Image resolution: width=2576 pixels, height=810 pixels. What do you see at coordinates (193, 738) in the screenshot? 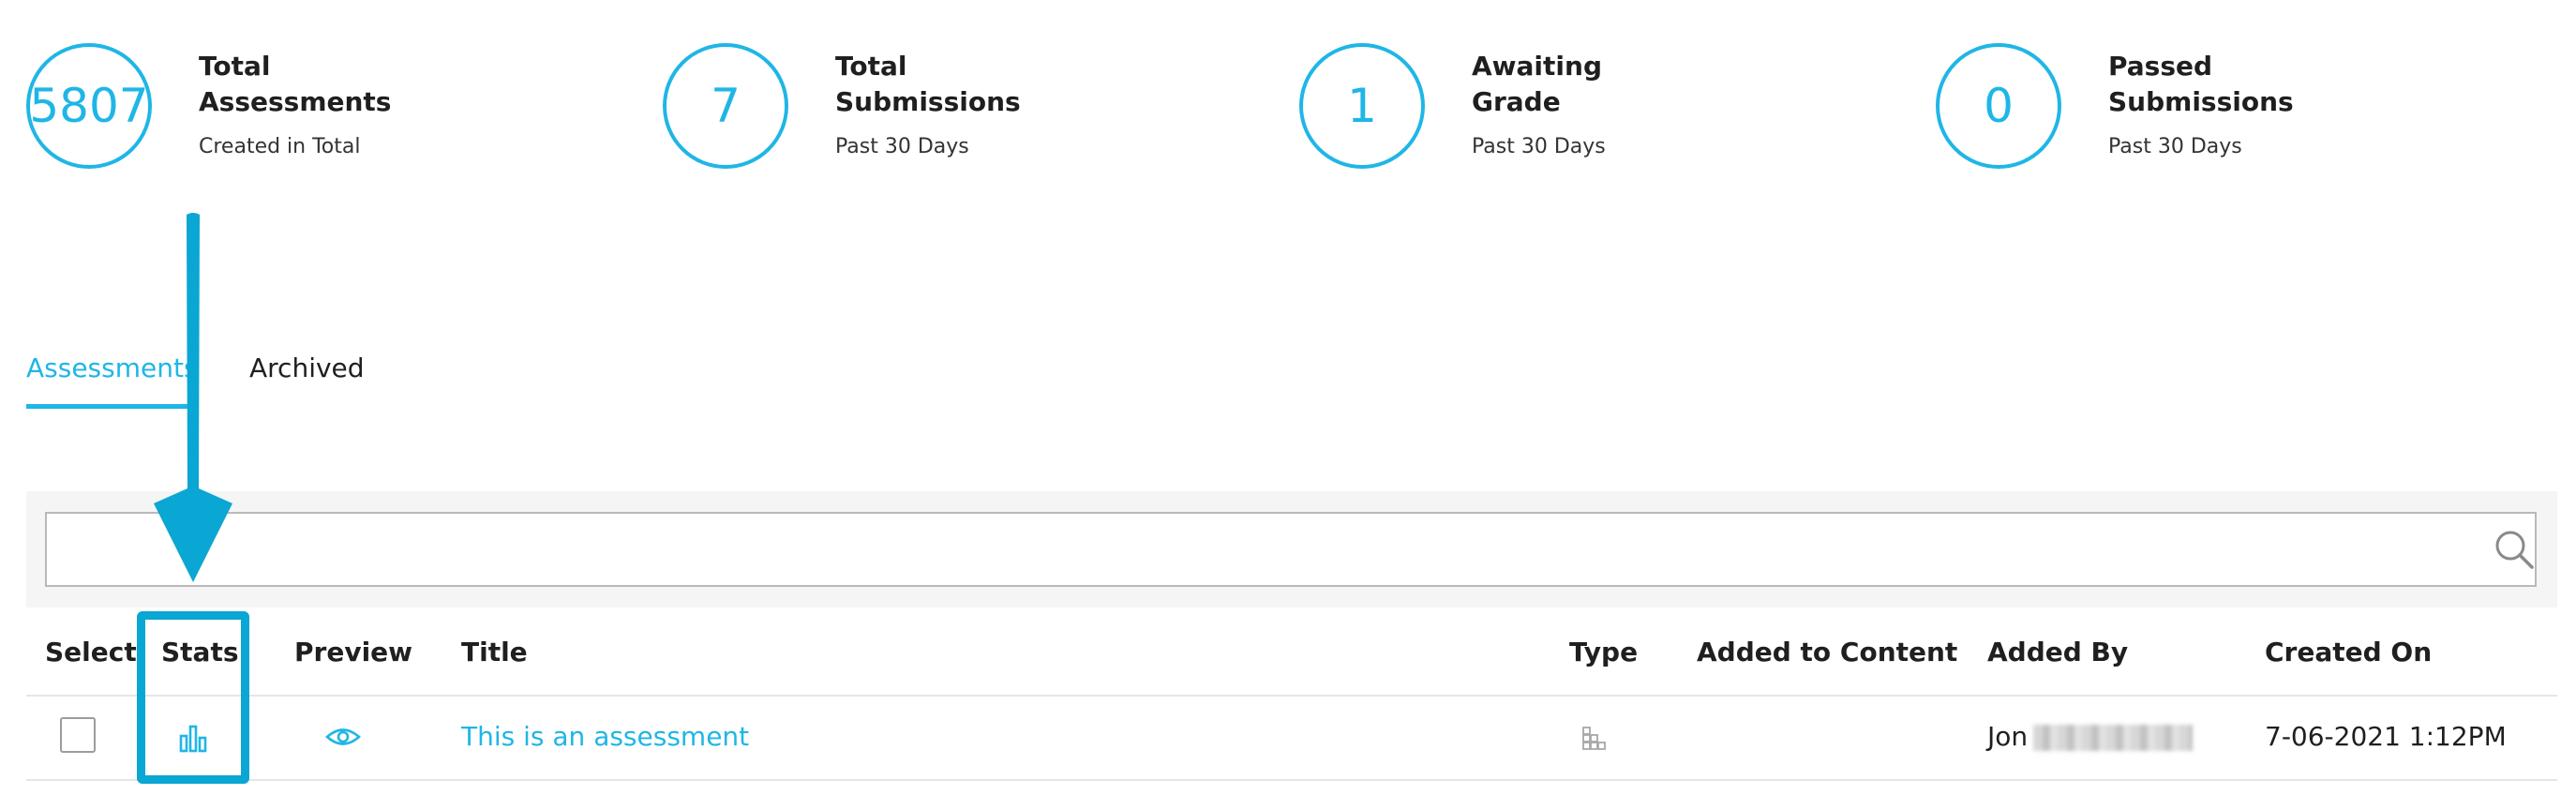
I see `bar-chart-icon` at bounding box center [193, 738].